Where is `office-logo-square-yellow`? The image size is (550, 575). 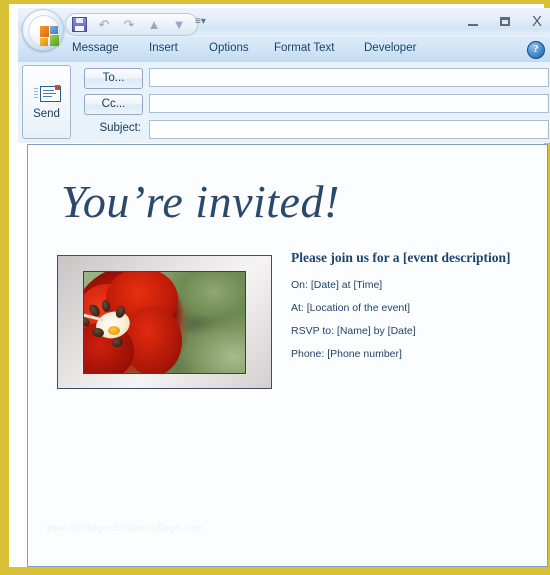 office-logo-square-yellow is located at coordinates (44, 42).